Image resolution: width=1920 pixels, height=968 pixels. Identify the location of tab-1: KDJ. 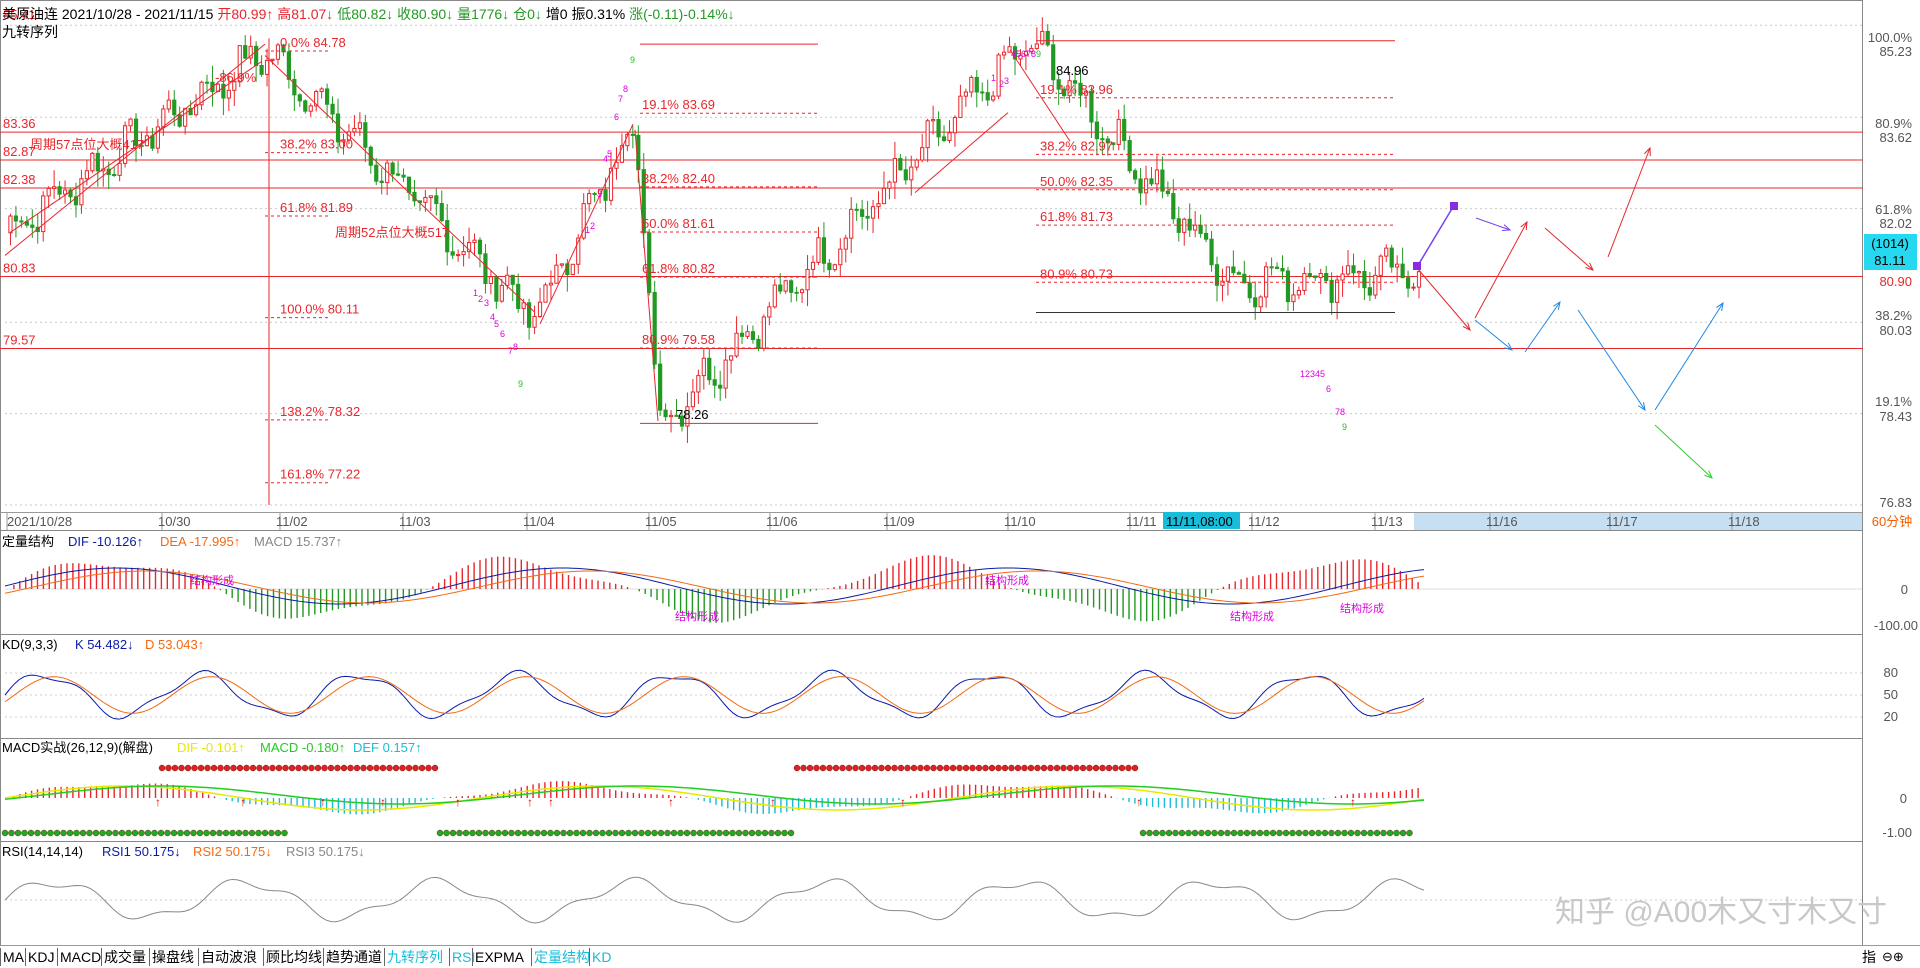
(41, 957).